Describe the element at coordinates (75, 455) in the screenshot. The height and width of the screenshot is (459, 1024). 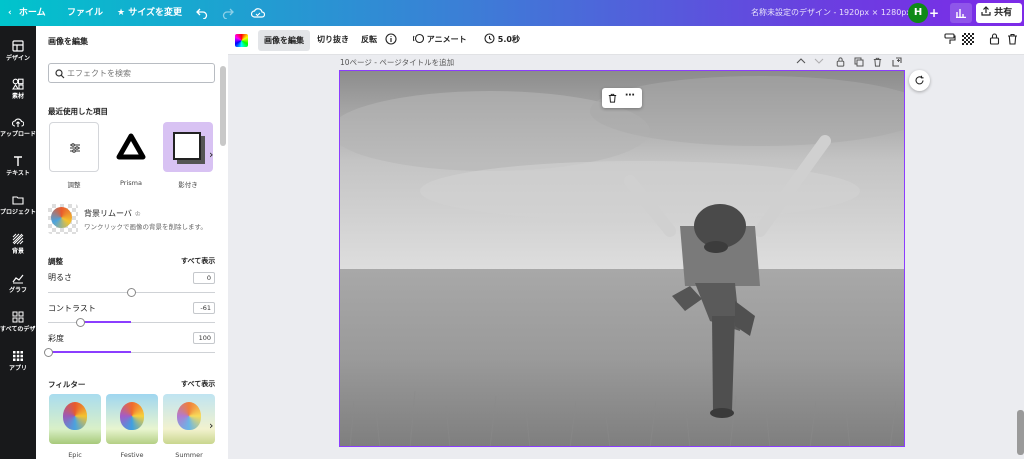
I see `filter-label: Epic` at that location.